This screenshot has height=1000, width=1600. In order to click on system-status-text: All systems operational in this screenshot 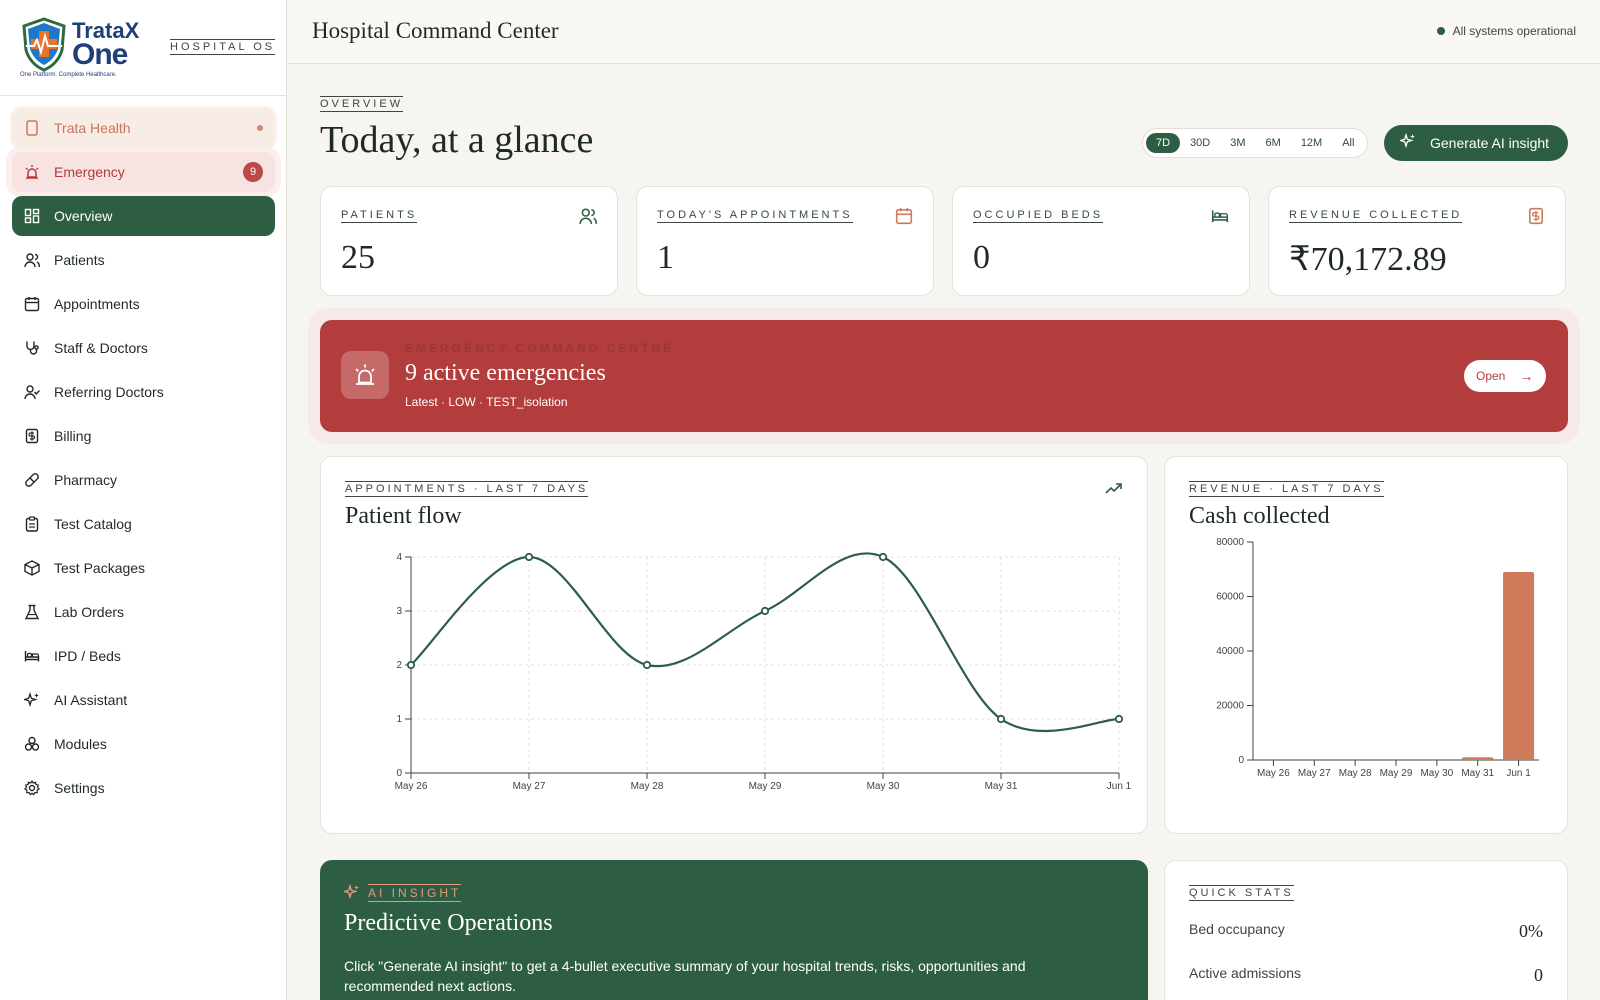, I will do `click(1514, 31)`.